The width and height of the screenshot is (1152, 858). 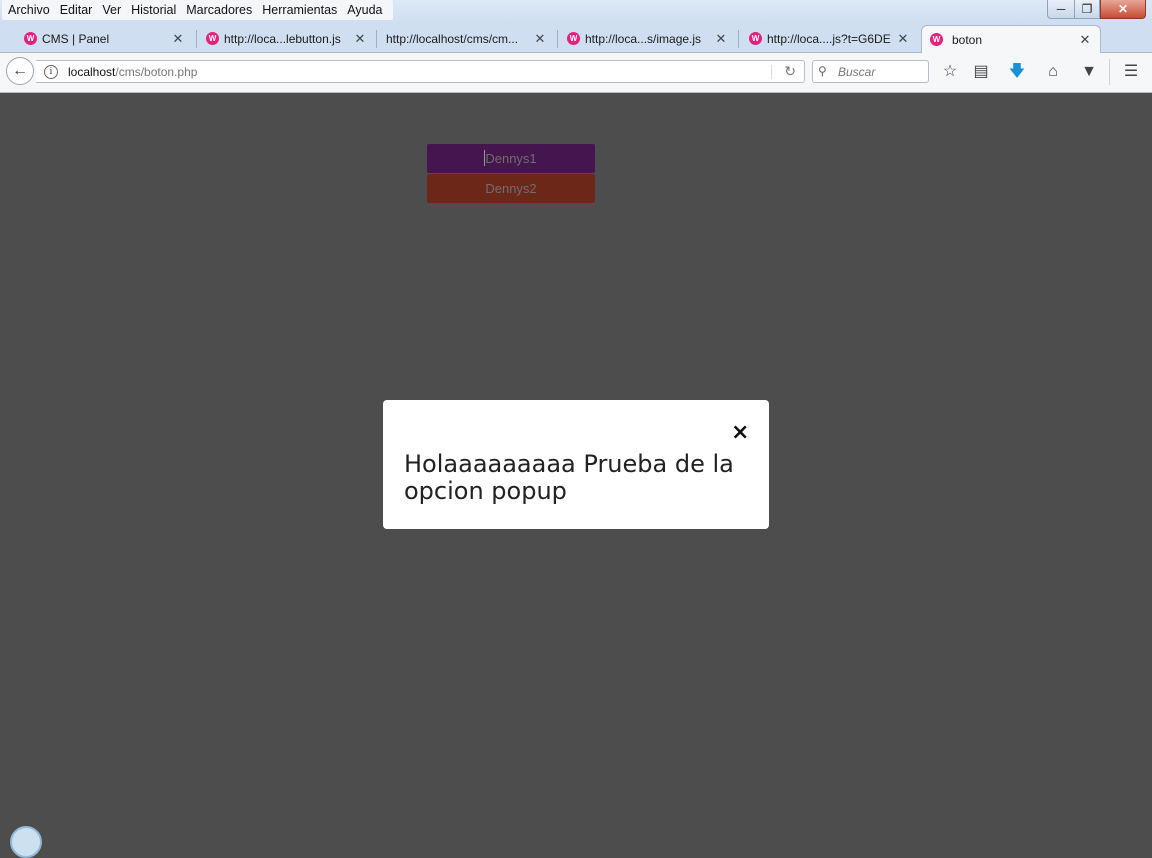 What do you see at coordinates (484, 158) in the screenshot?
I see `text-caret` at bounding box center [484, 158].